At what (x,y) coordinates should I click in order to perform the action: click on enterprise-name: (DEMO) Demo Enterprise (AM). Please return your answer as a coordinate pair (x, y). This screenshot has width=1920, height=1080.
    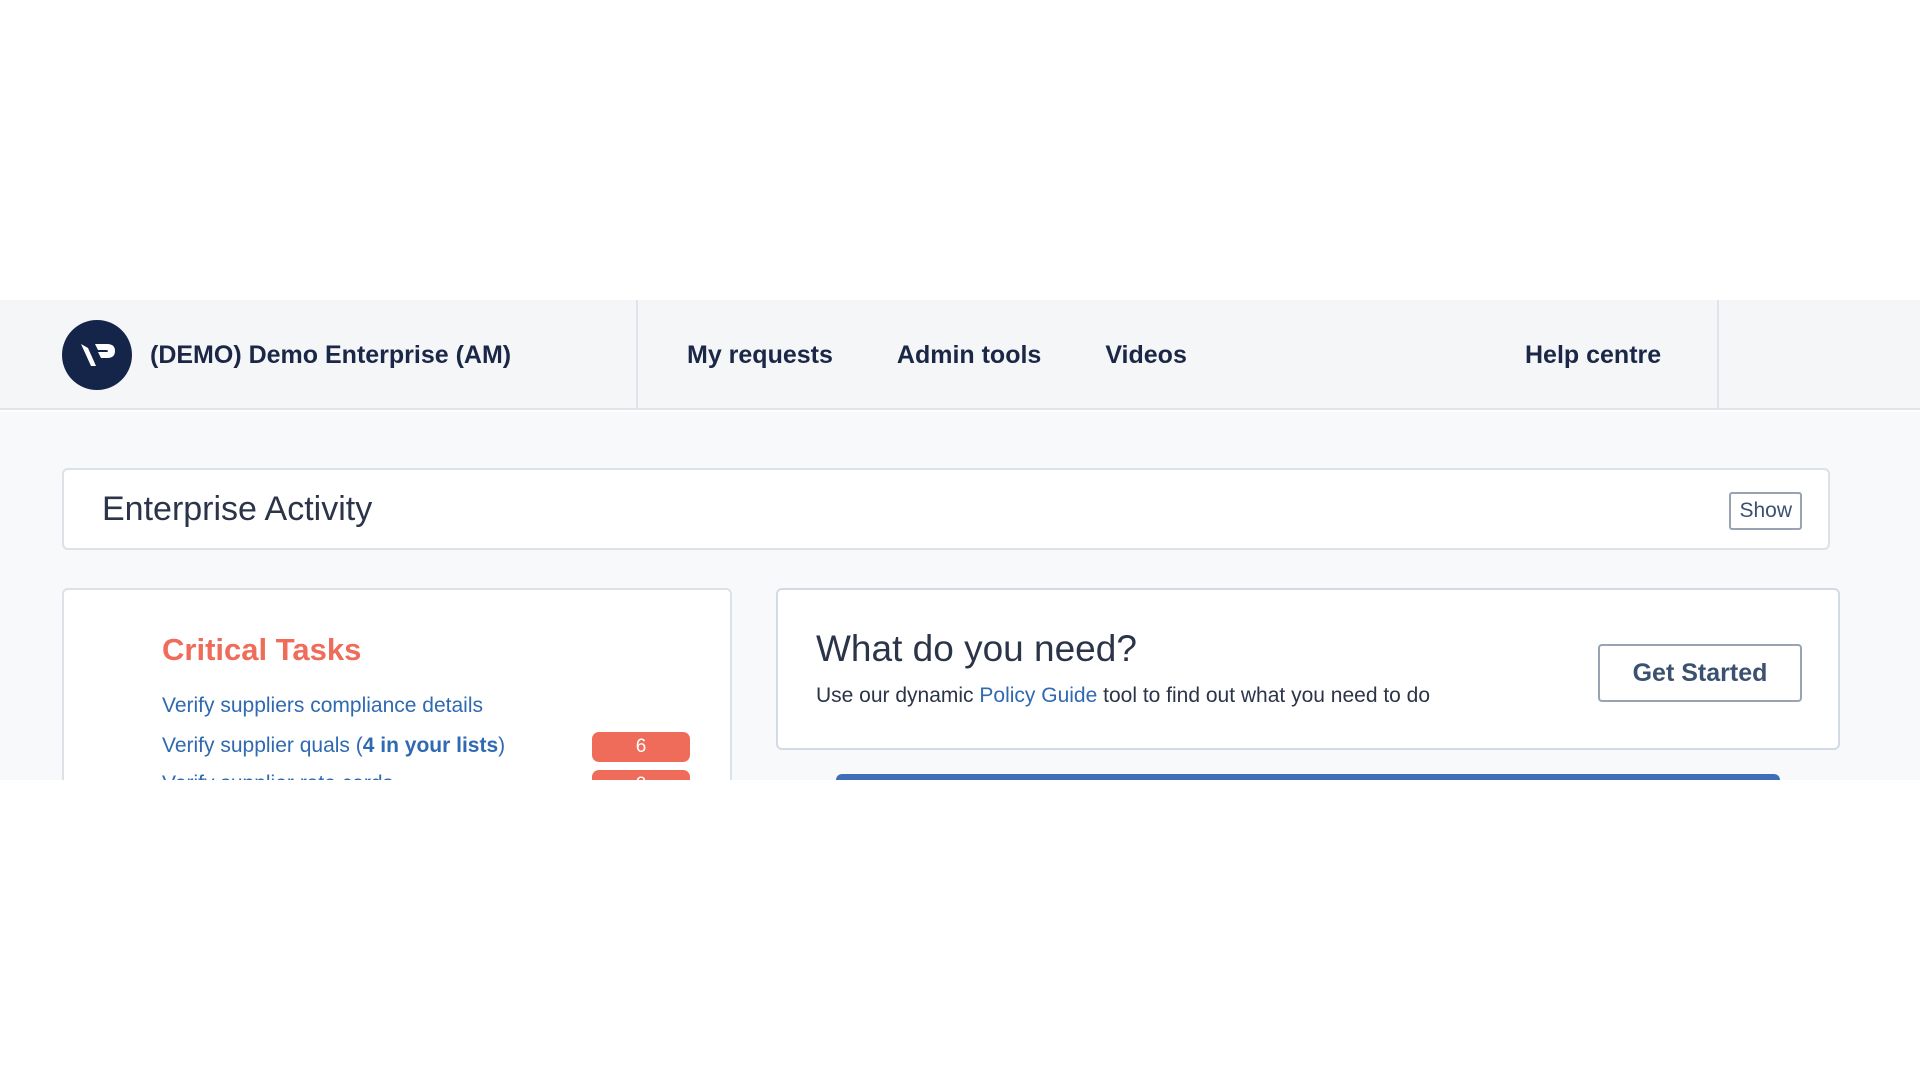
    Looking at the image, I should click on (331, 354).